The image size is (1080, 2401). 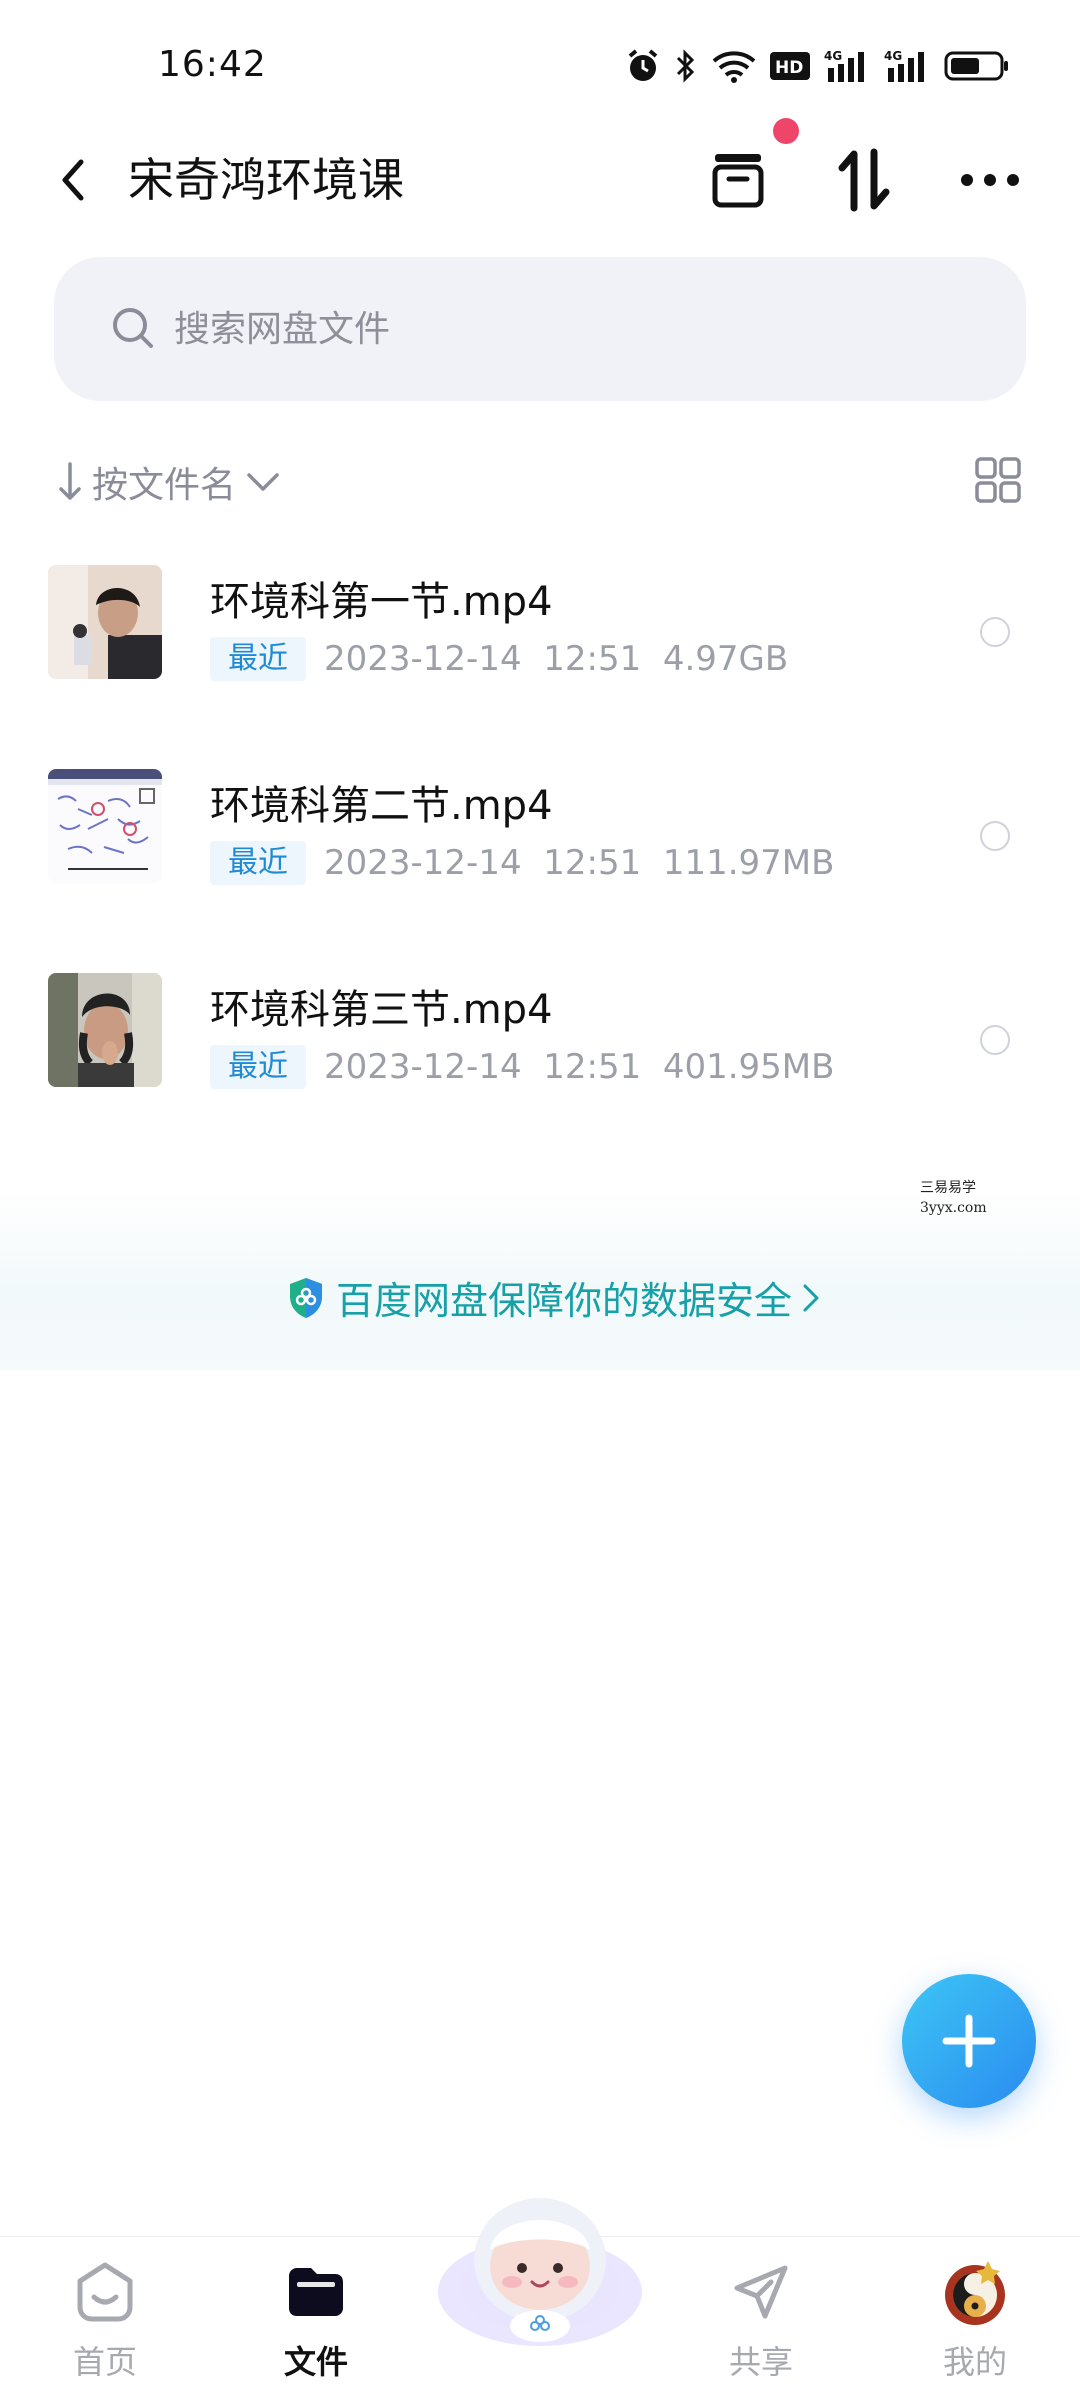 I want to click on back-button, so click(x=73, y=180).